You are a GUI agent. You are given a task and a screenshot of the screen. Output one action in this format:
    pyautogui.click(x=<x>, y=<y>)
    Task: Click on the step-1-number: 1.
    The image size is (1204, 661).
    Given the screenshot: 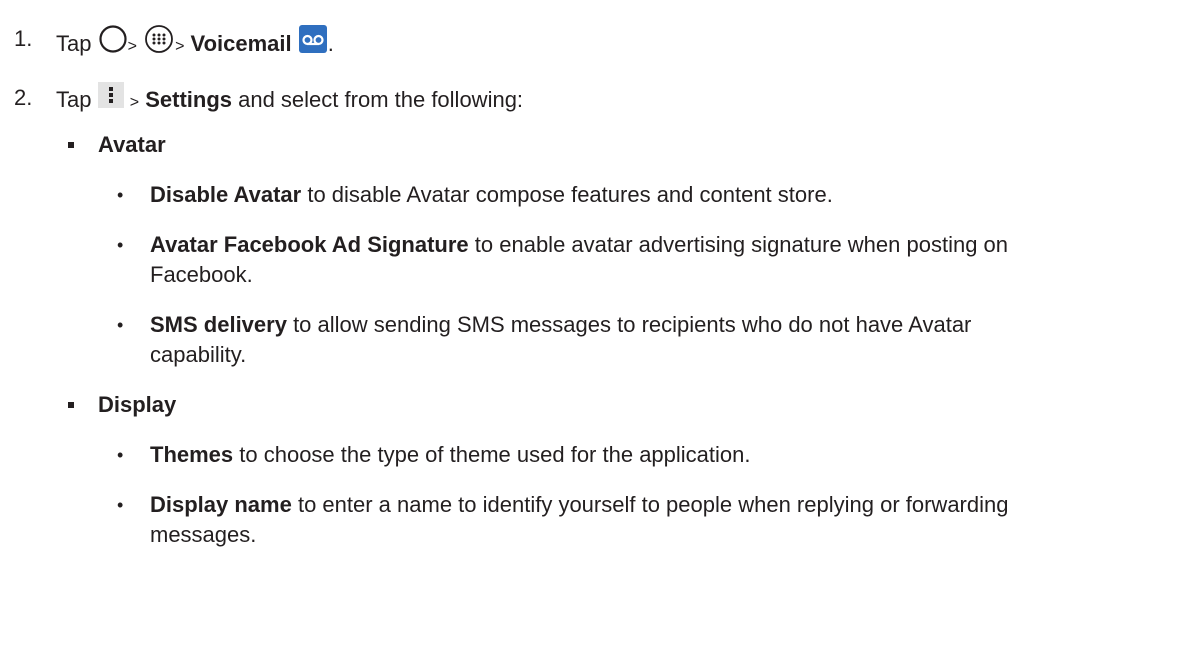 What is the action you would take?
    pyautogui.click(x=23, y=38)
    